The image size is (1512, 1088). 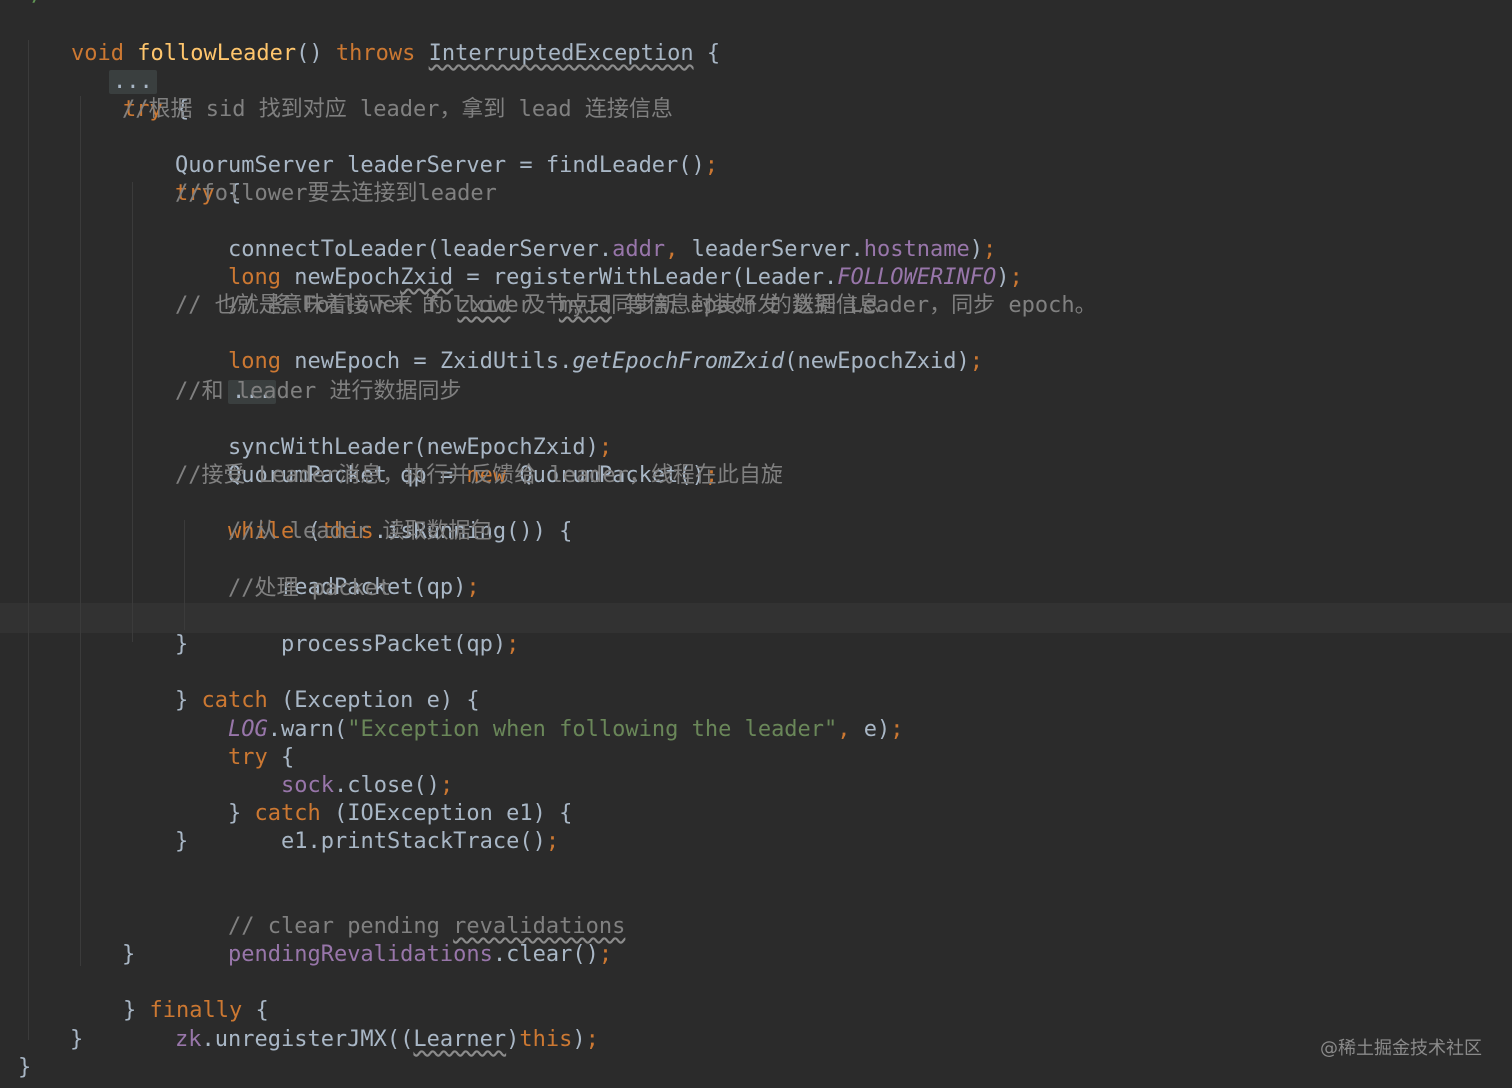 What do you see at coordinates (354, 573) in the screenshot?
I see `code-line-20: readPacket(qp);` at bounding box center [354, 573].